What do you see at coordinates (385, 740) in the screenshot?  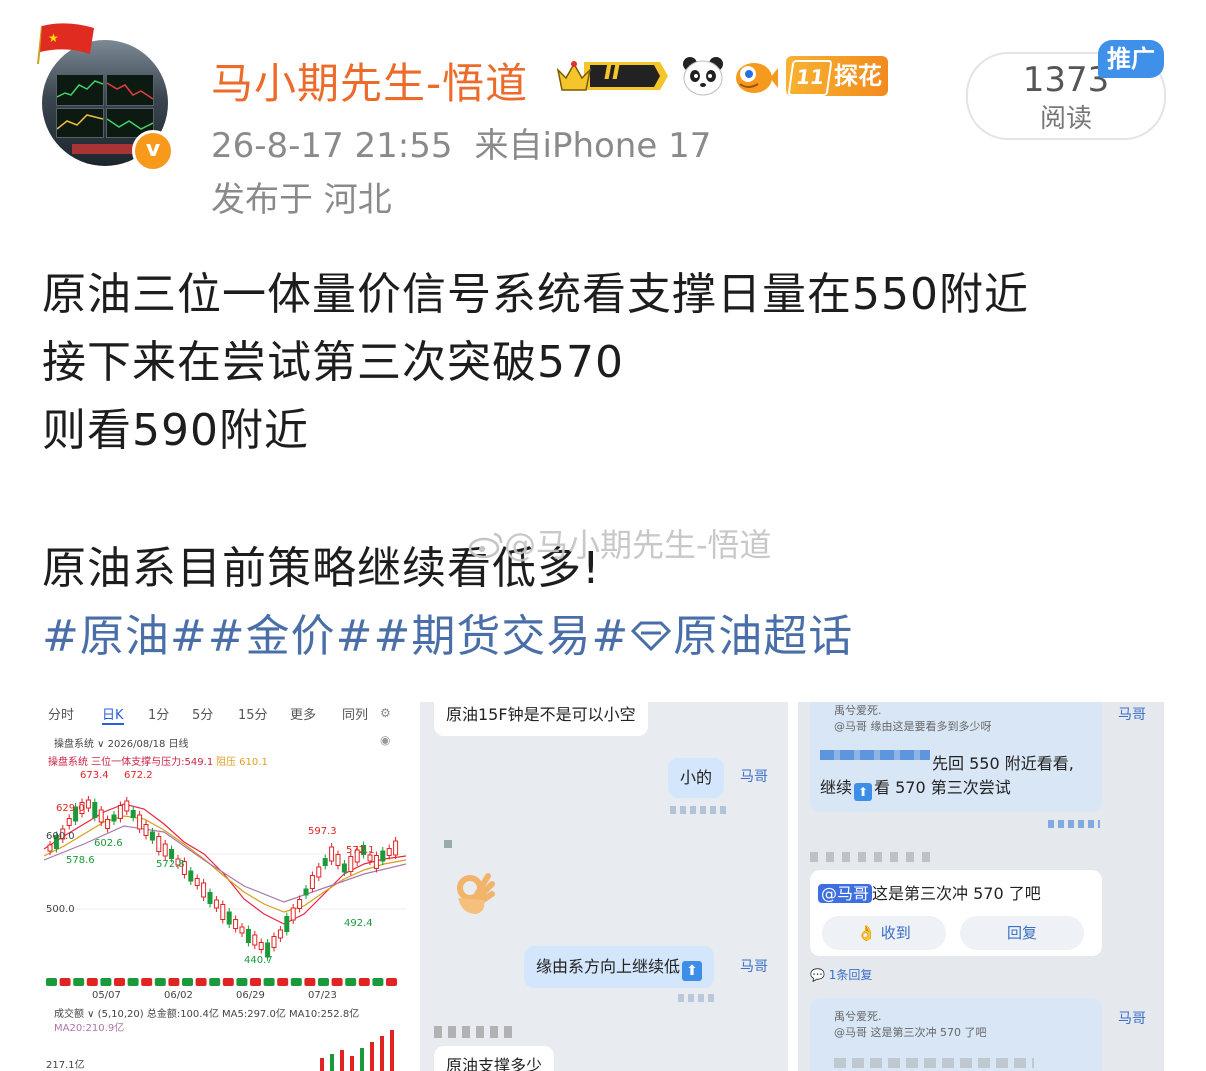 I see `eye-icon: ◉` at bounding box center [385, 740].